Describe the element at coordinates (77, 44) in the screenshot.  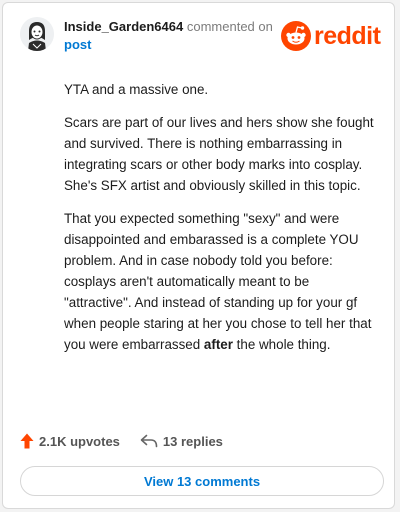
I see `post-link: post` at that location.